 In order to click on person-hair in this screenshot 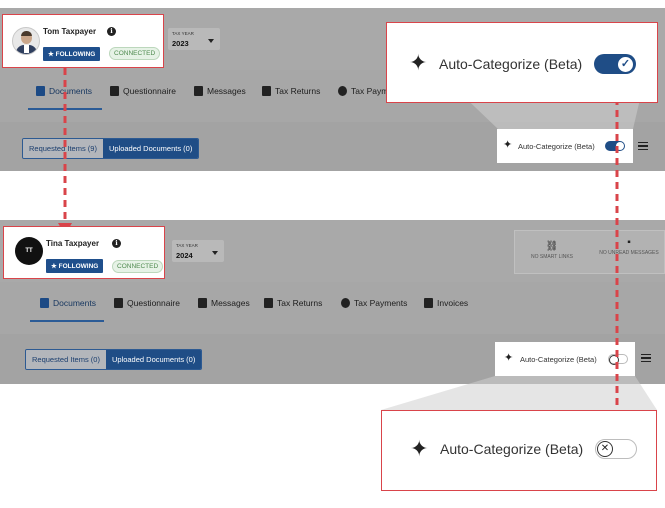, I will do `click(26, 33)`.